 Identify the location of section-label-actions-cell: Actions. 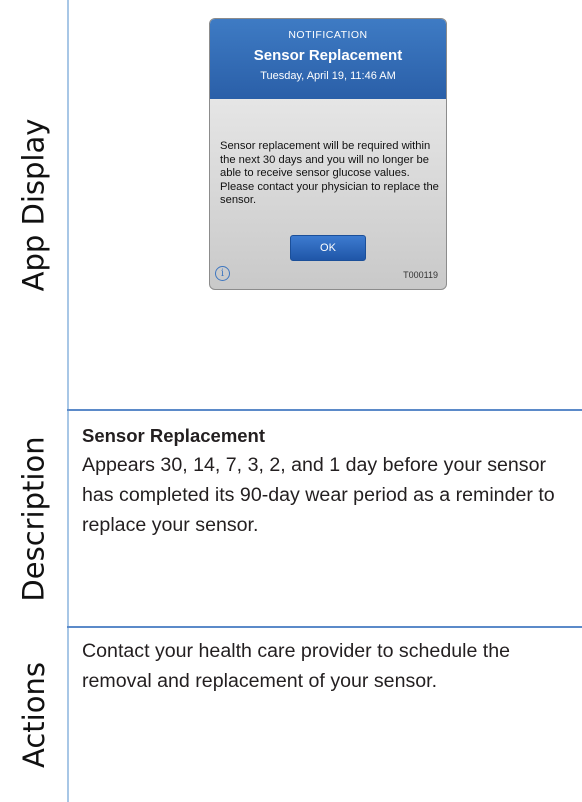
(33, 715).